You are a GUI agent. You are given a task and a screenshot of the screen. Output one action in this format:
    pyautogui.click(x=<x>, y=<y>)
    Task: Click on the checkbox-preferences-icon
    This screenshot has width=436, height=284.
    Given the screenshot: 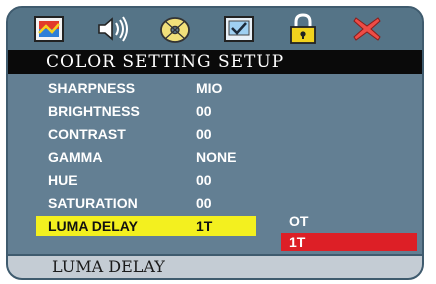 What is the action you would take?
    pyautogui.click(x=239, y=29)
    